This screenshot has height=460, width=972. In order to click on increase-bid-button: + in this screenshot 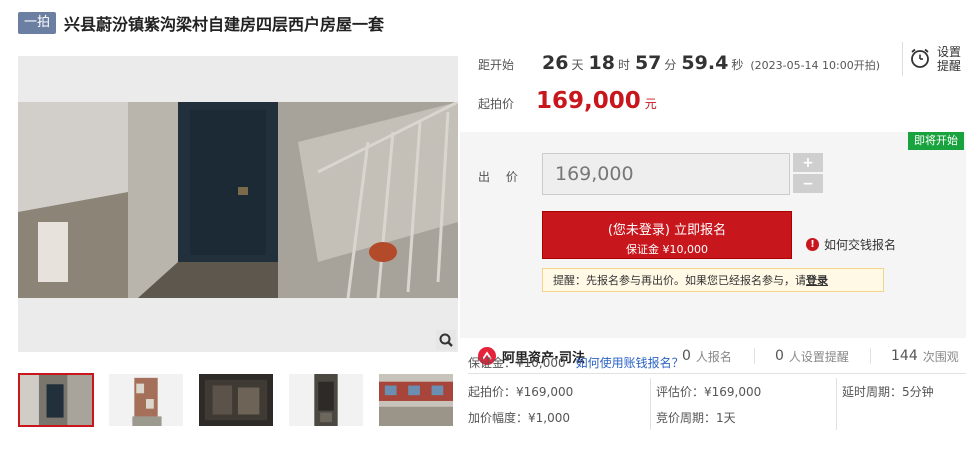, I will do `click(808, 162)`.